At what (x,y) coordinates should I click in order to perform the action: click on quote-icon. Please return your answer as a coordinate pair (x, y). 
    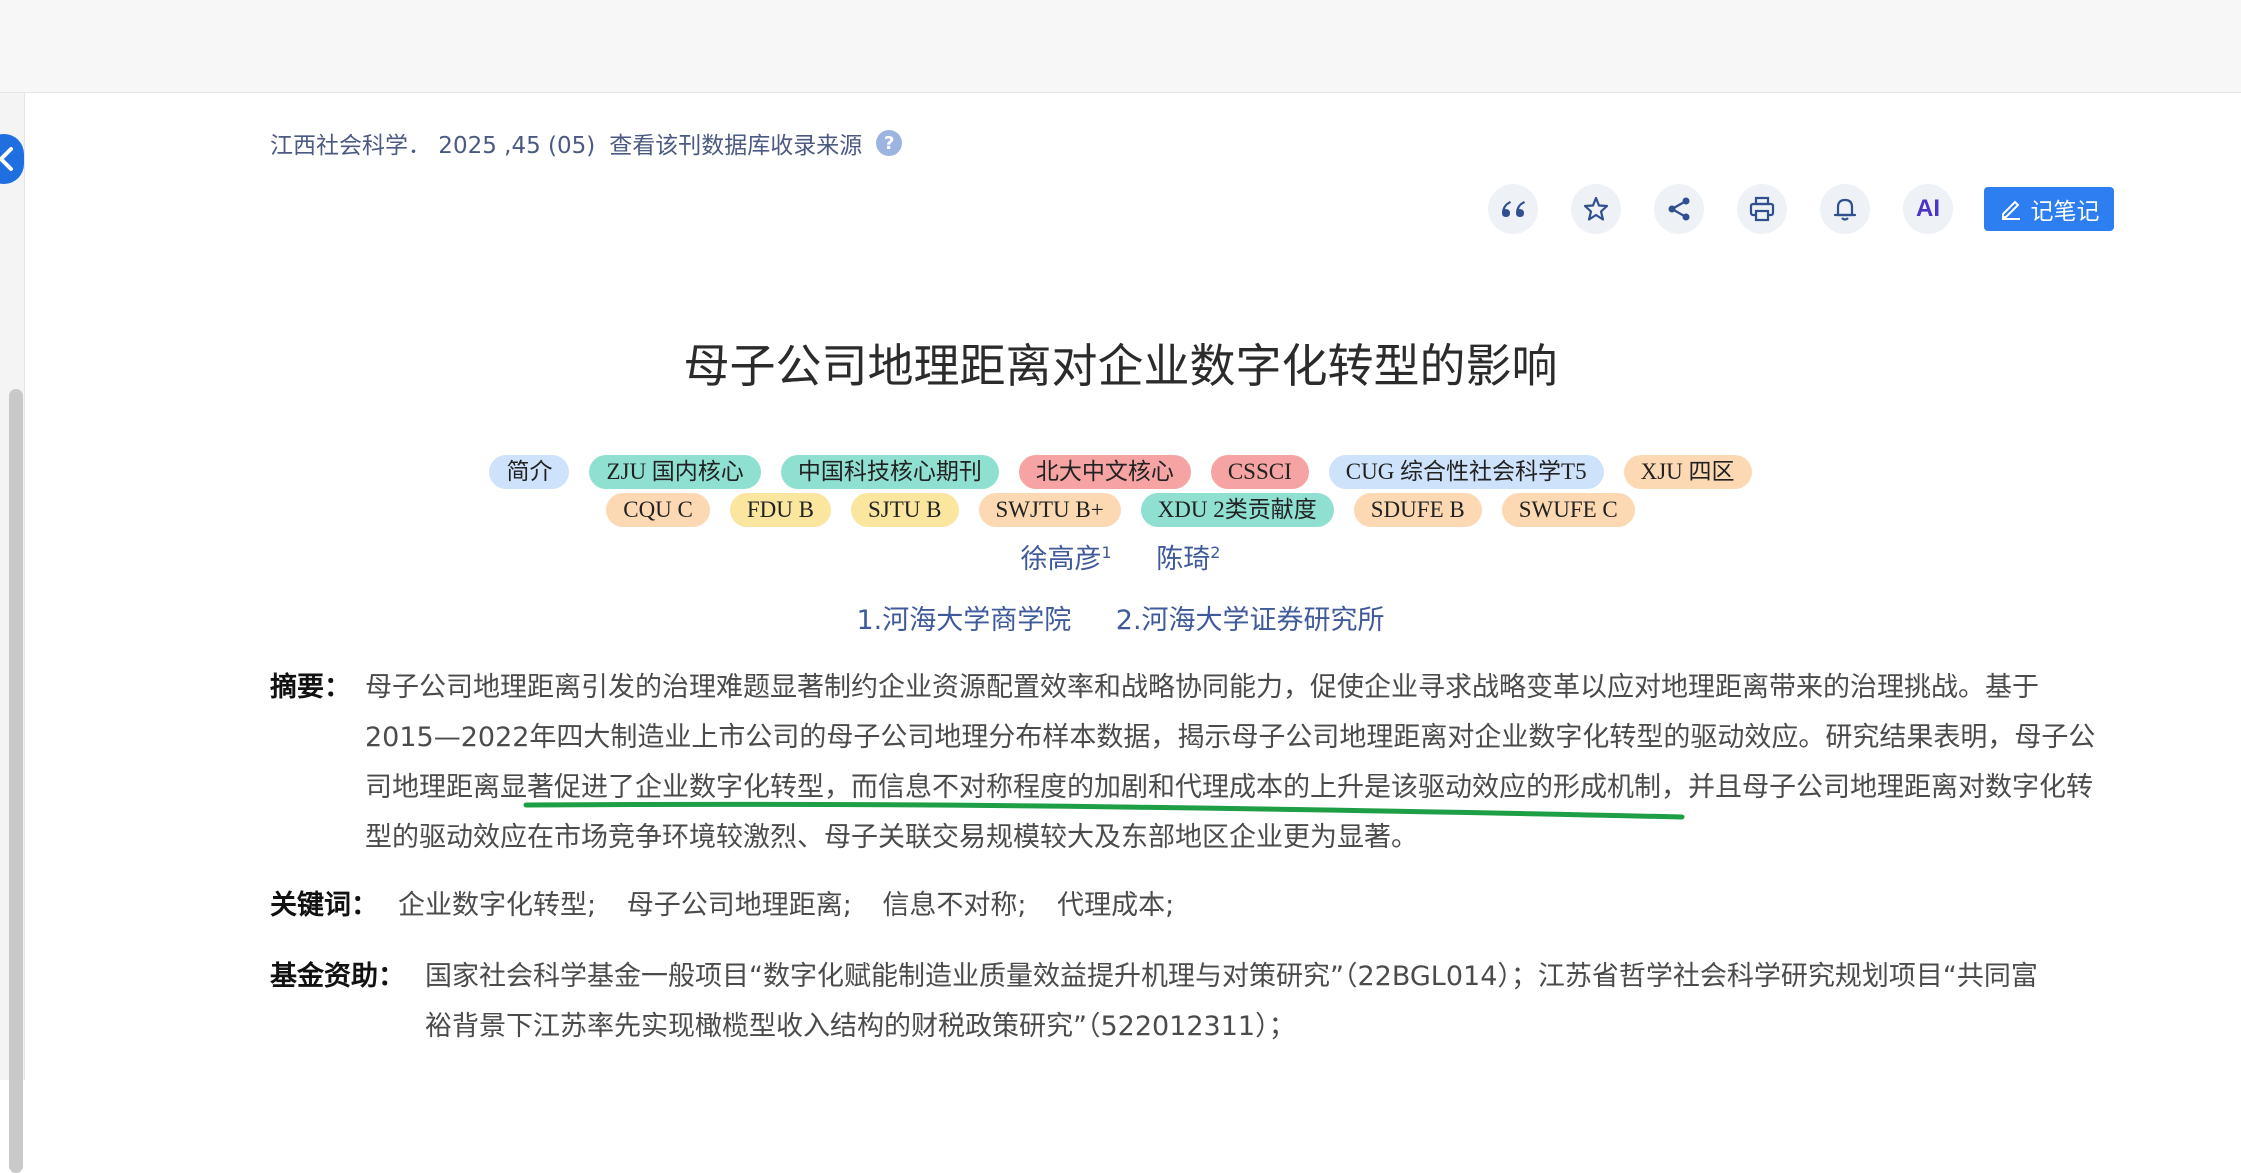
    Looking at the image, I should click on (1513, 209).